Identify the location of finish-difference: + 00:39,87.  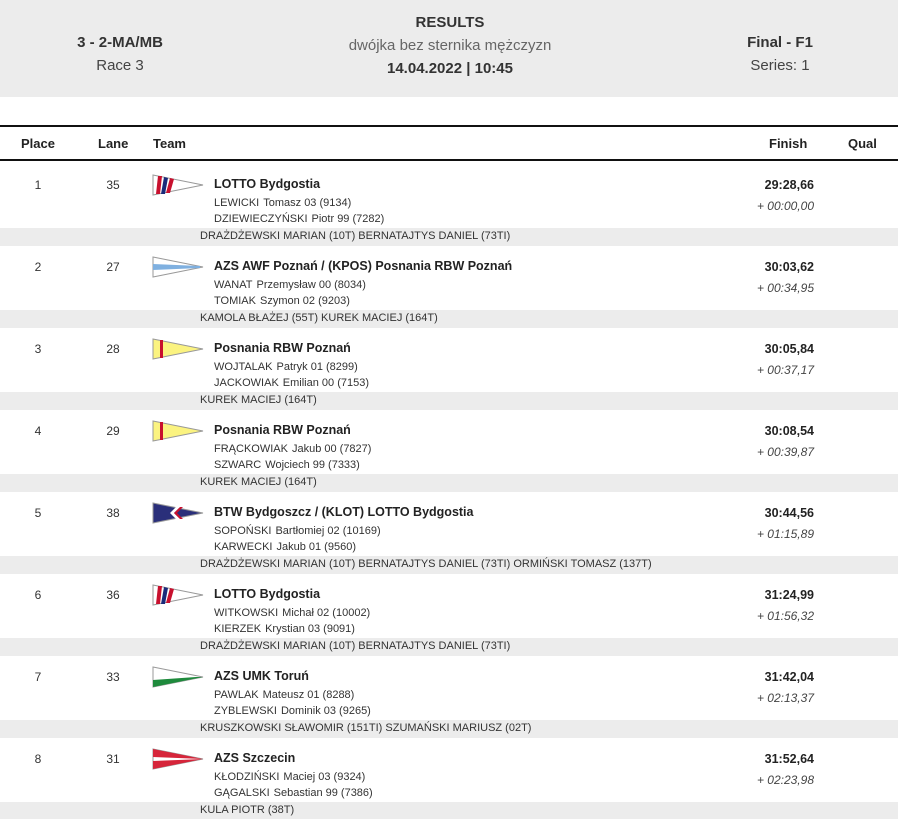
(785, 452).